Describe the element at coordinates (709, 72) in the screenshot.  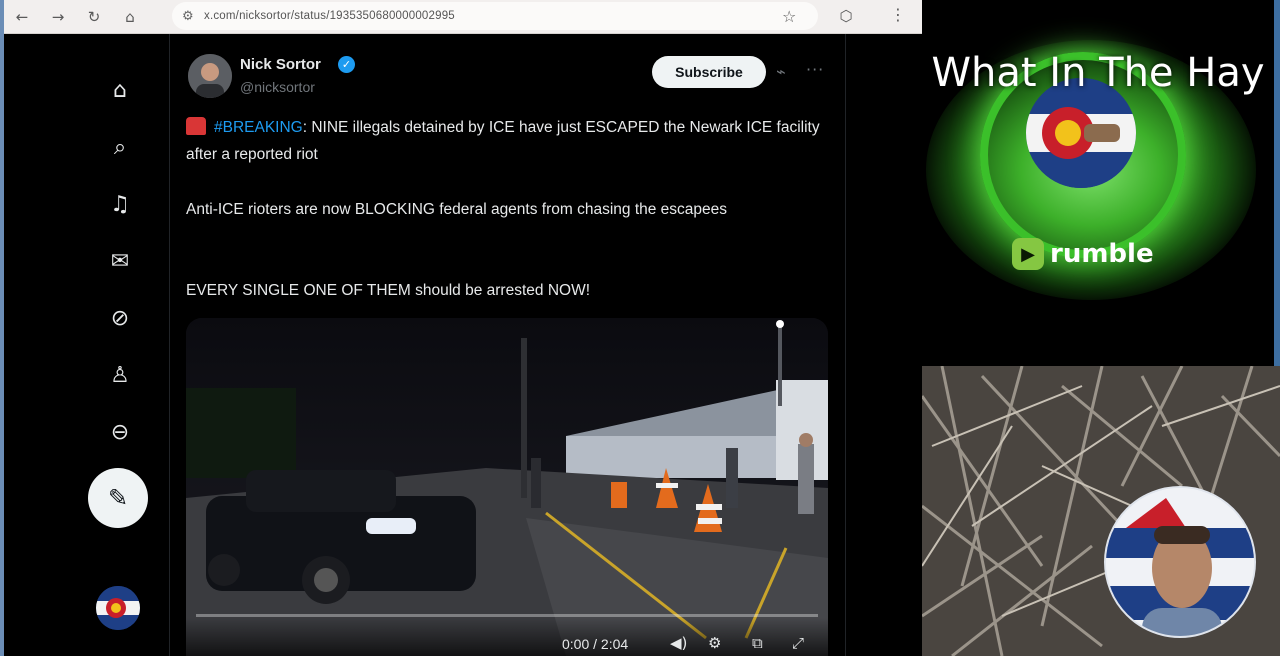
I see `subscribe-button: Subscribe` at that location.